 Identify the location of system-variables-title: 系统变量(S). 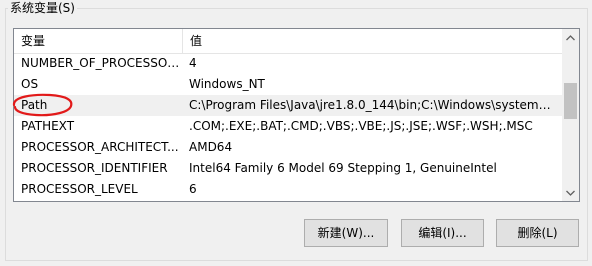
(42, 8).